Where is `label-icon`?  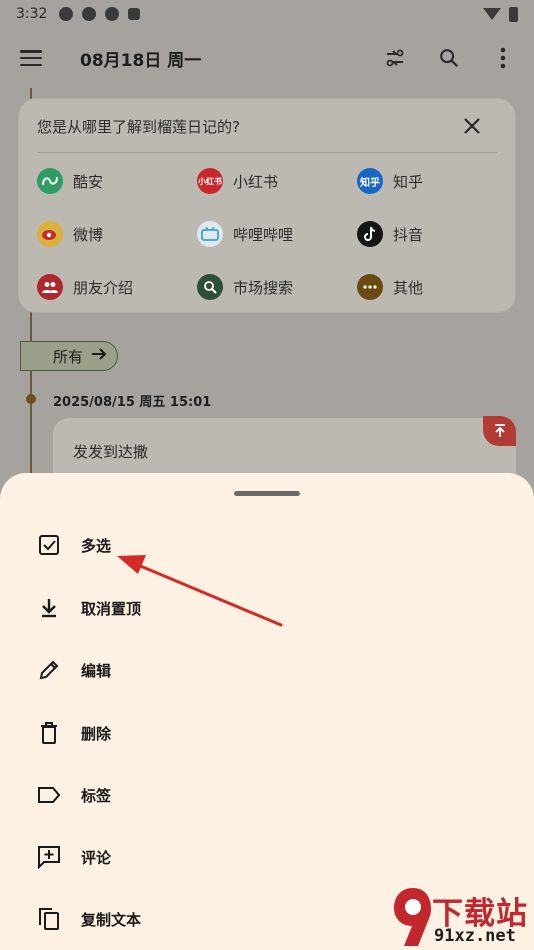 label-icon is located at coordinates (49, 795).